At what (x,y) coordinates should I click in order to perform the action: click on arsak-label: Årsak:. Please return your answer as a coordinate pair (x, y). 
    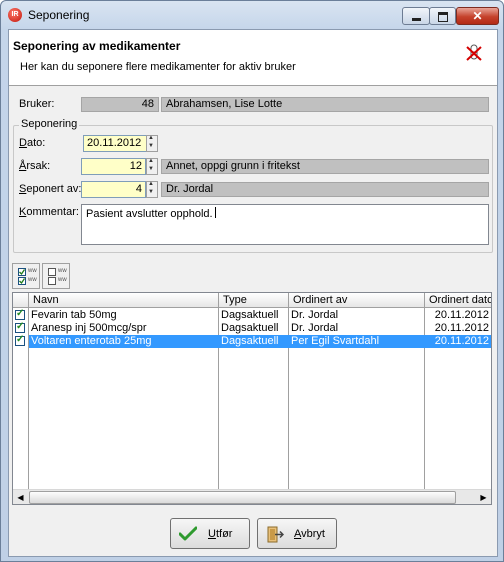
    Looking at the image, I should click on (35, 166).